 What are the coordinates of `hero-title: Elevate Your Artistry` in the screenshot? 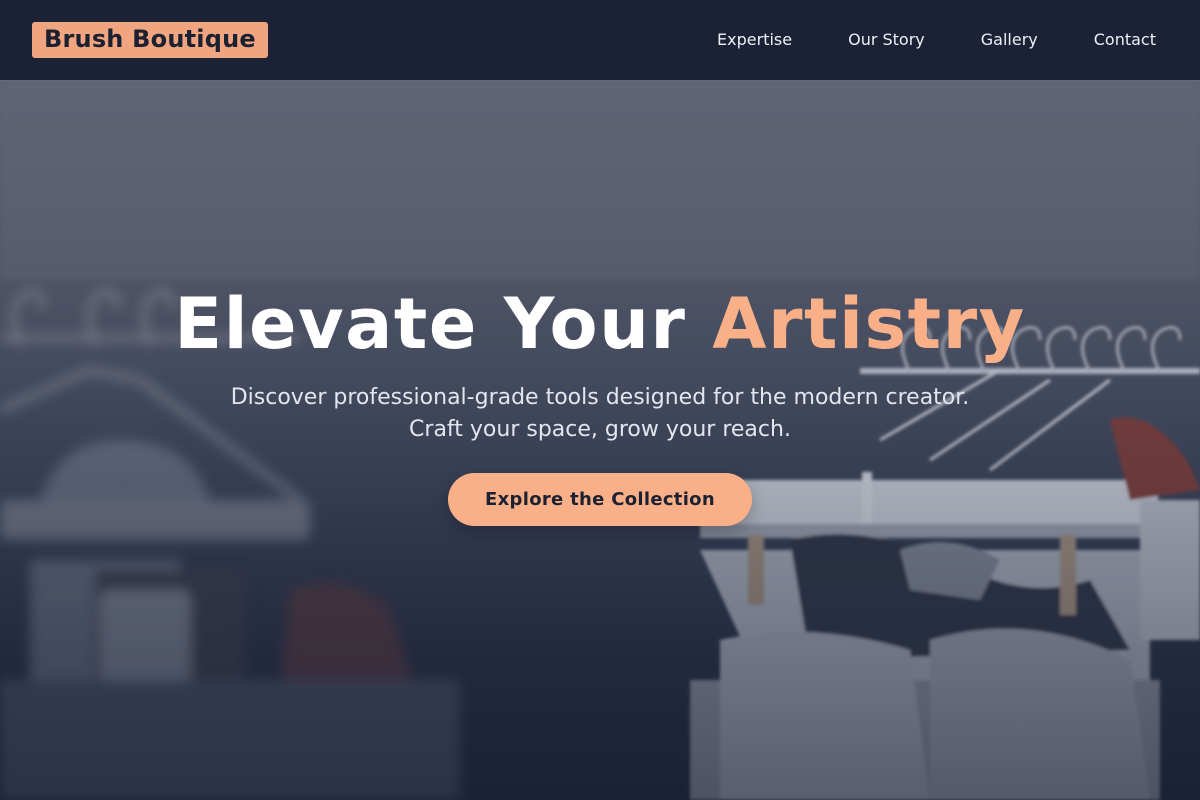 It's located at (600, 324).